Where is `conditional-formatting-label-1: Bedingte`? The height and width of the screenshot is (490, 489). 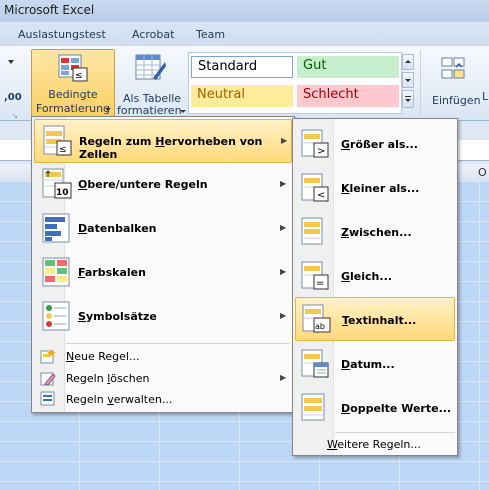
conditional-formatting-label-1: Bedingte is located at coordinates (73, 94).